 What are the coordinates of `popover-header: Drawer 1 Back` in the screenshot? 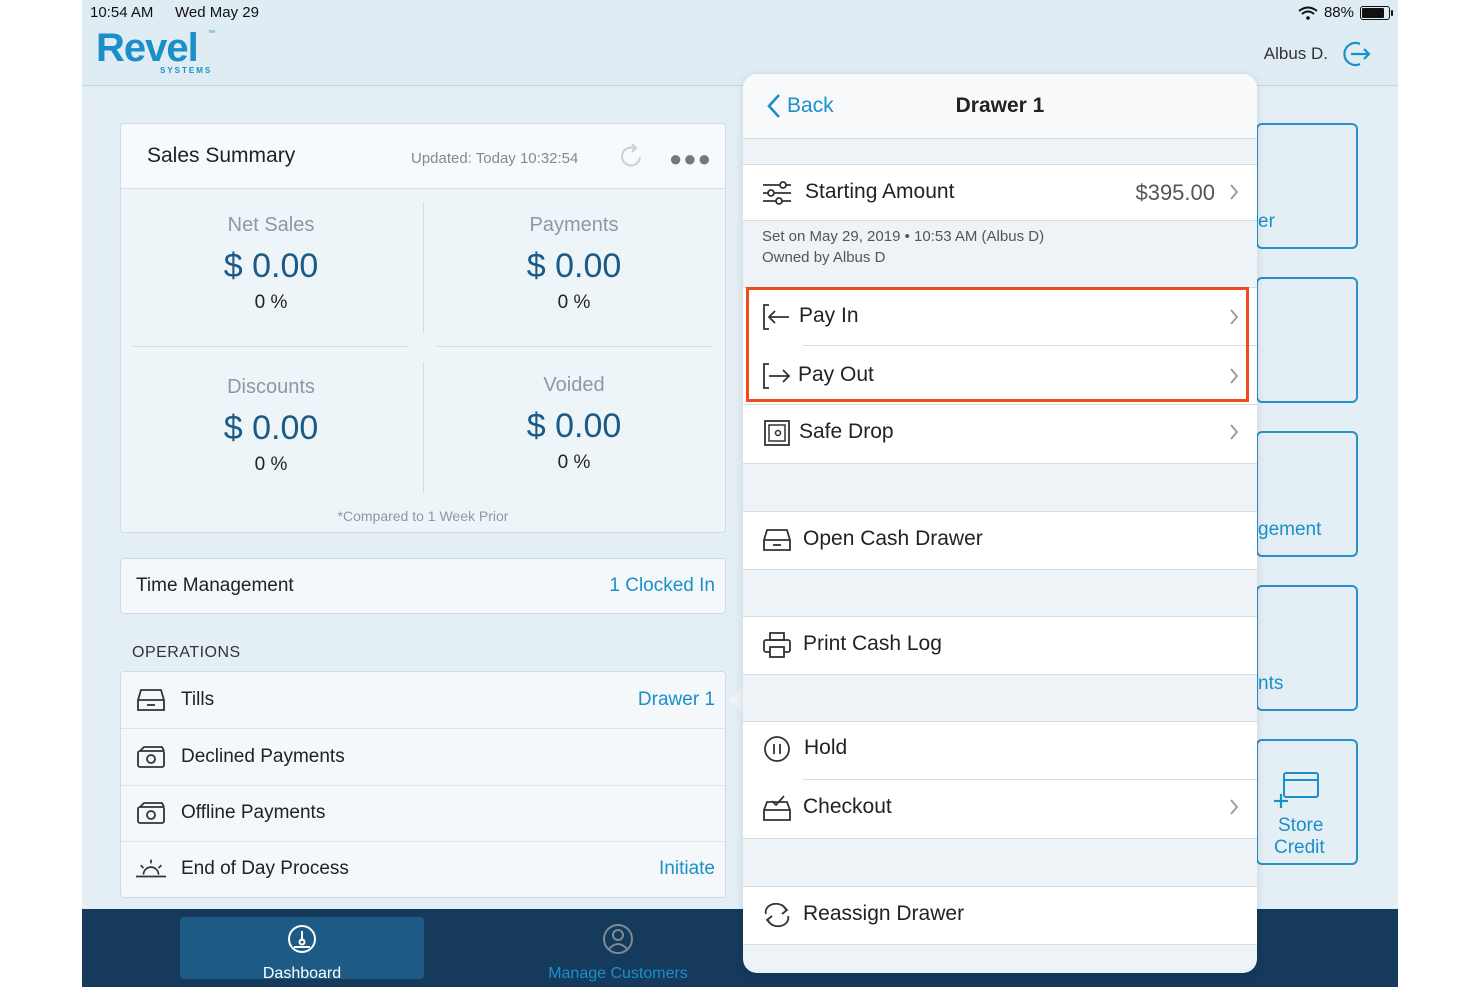 It's located at (1000, 106).